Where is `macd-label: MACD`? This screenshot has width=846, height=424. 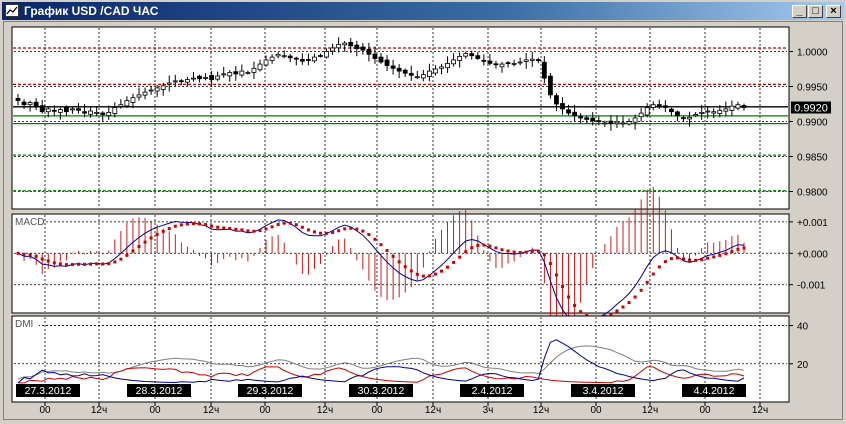 macd-label: MACD is located at coordinates (29, 222).